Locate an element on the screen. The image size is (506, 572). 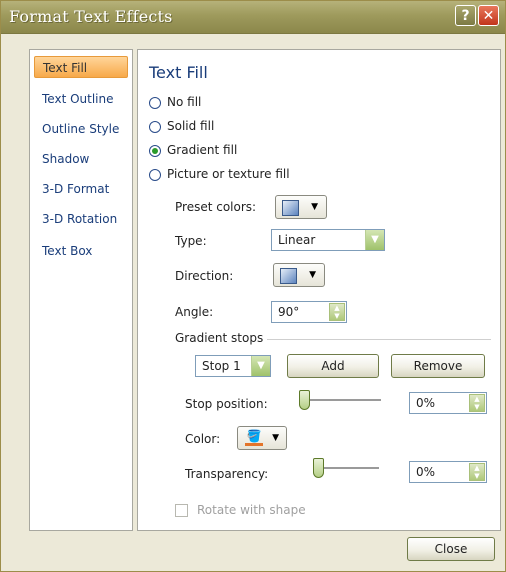
rotate-with-shape-checkbox is located at coordinates (181, 510).